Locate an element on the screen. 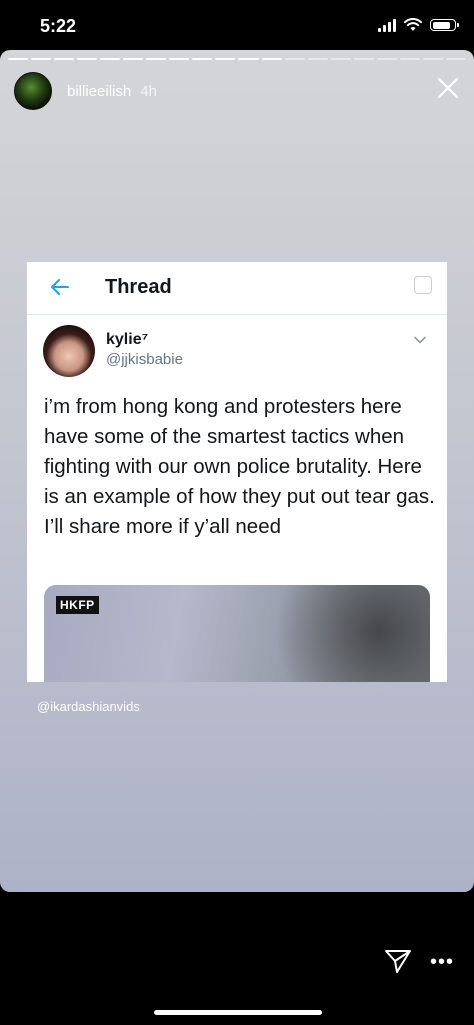 This screenshot has width=474, height=1025. send-icon is located at coordinates (398, 961).